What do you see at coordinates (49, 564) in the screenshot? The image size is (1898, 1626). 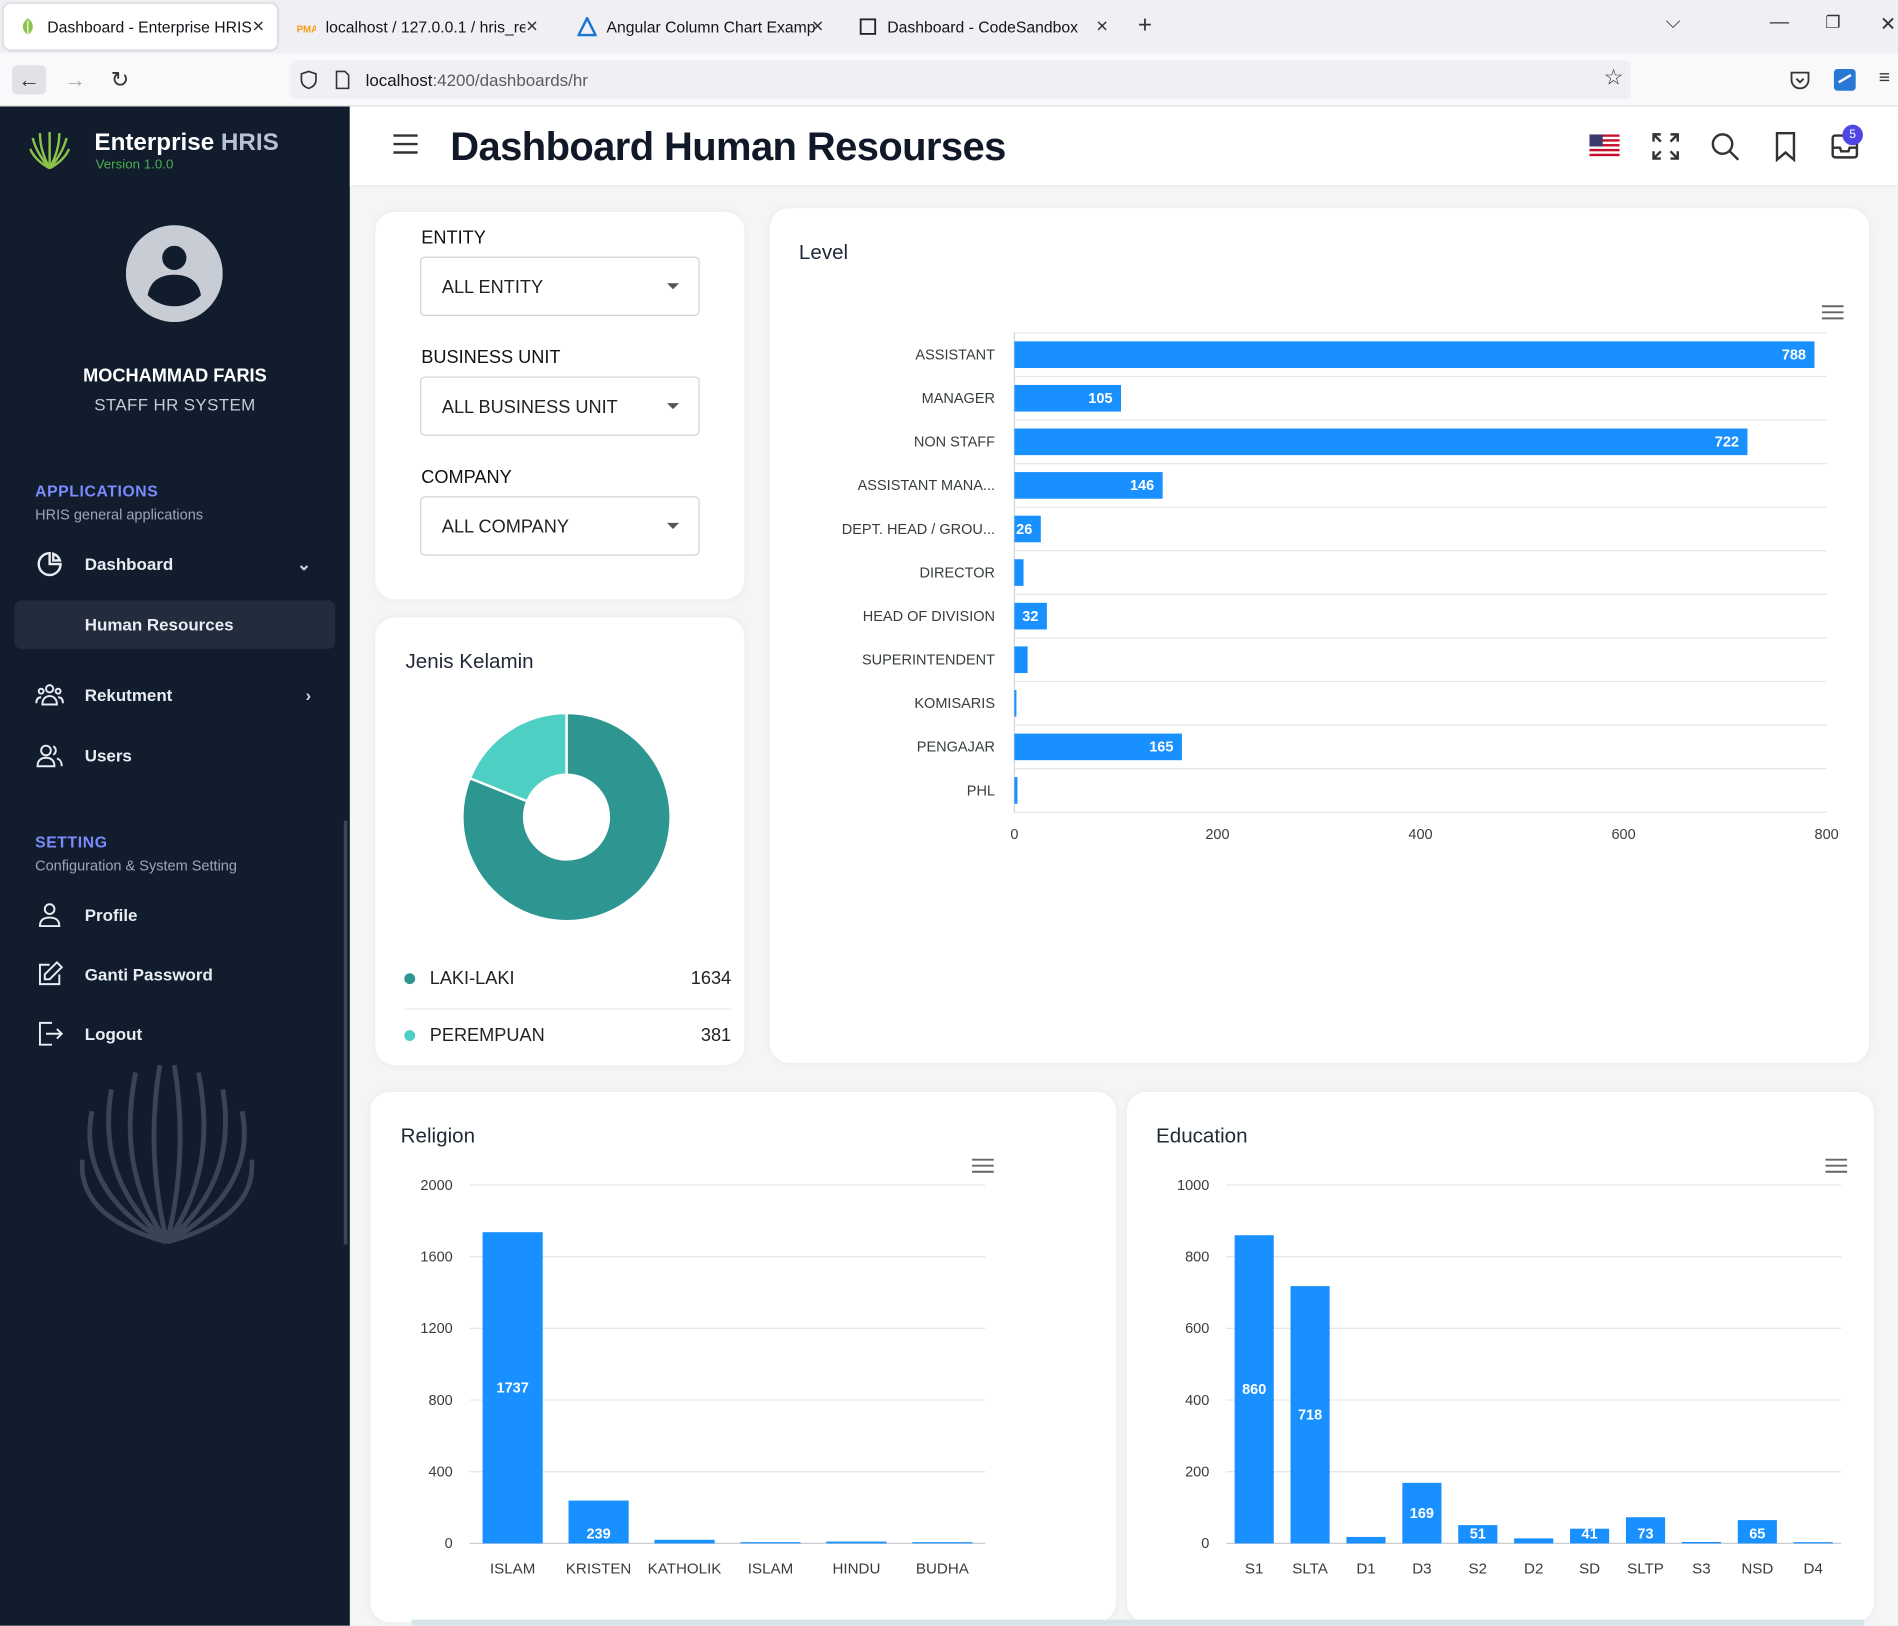 I see `pie-chart-icon` at bounding box center [49, 564].